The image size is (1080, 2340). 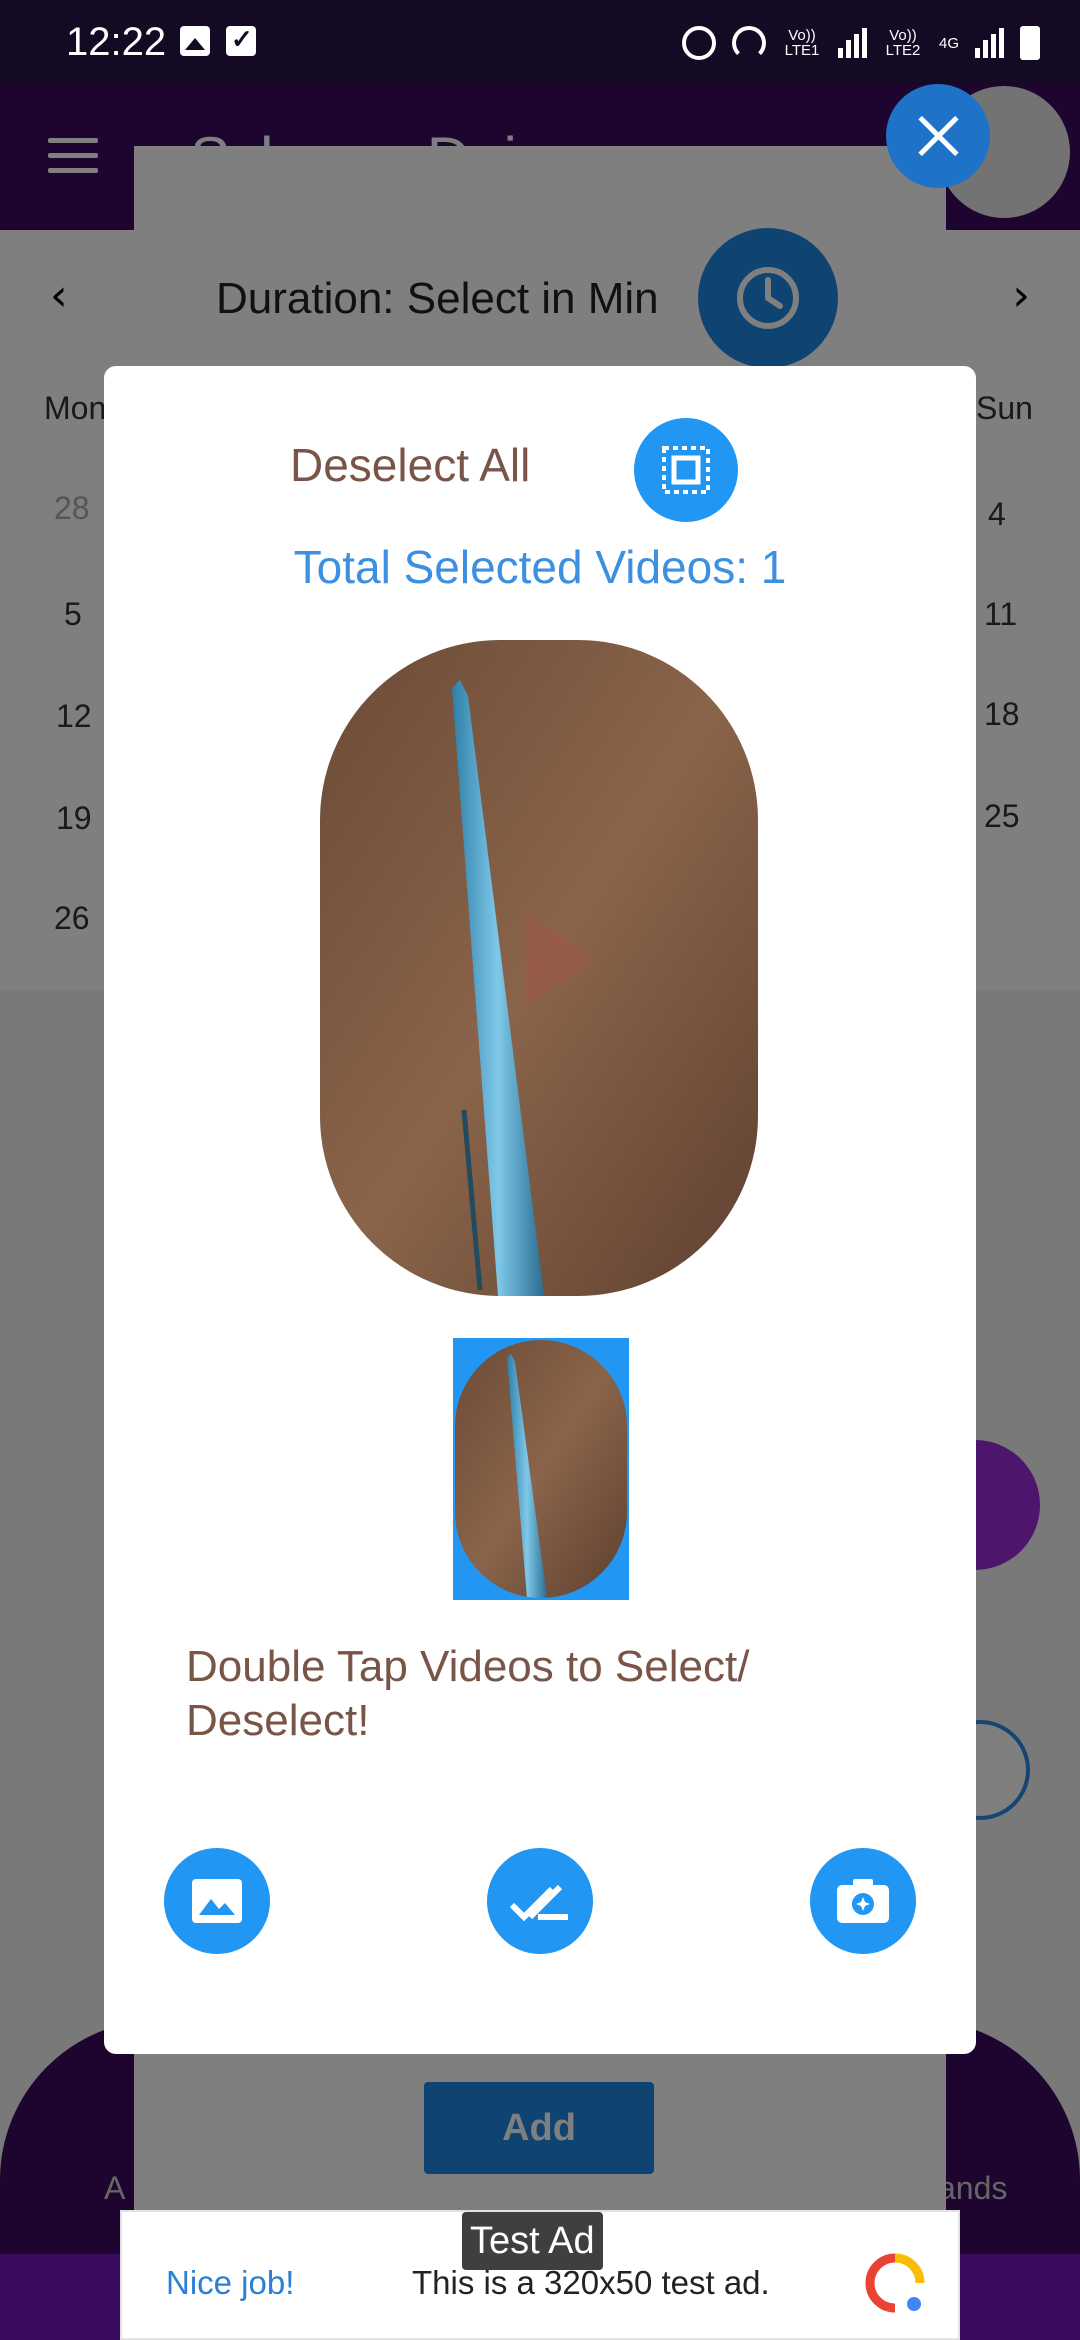 What do you see at coordinates (540, 567) in the screenshot?
I see `total-selected-label: Total Selected Videos: 1` at bounding box center [540, 567].